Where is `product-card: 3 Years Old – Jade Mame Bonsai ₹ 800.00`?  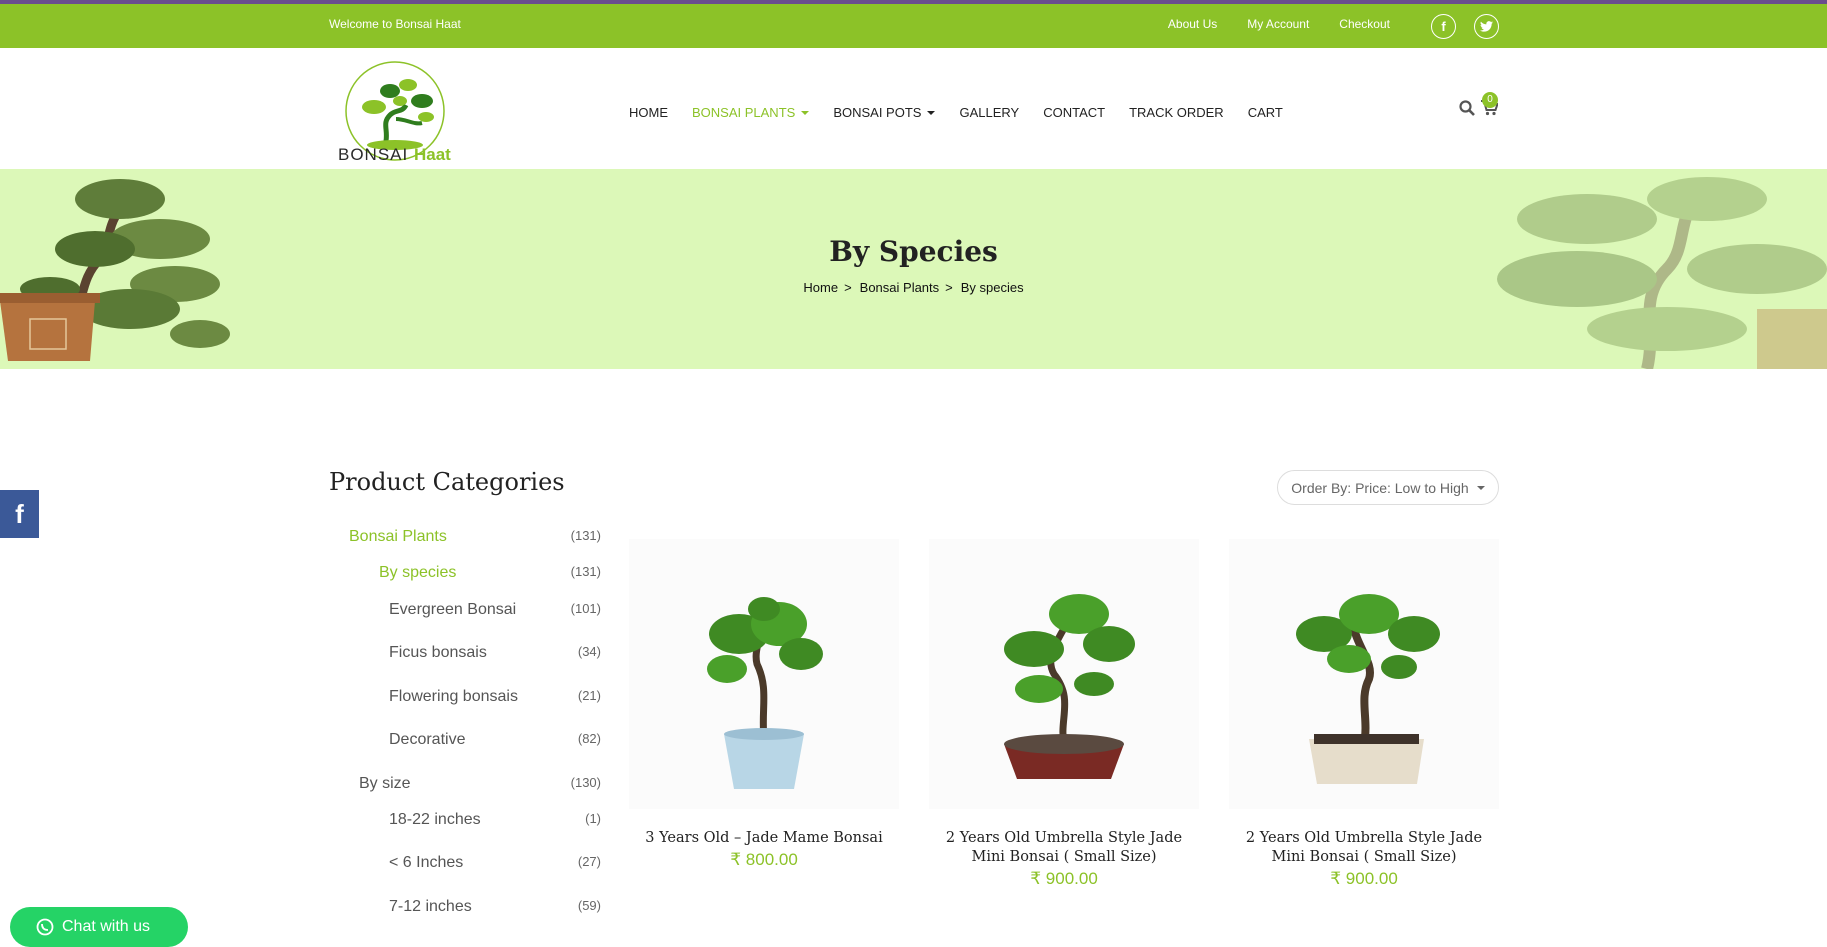
product-card: 3 Years Old – Jade Mame Bonsai ₹ 800.00 is located at coordinates (764, 704).